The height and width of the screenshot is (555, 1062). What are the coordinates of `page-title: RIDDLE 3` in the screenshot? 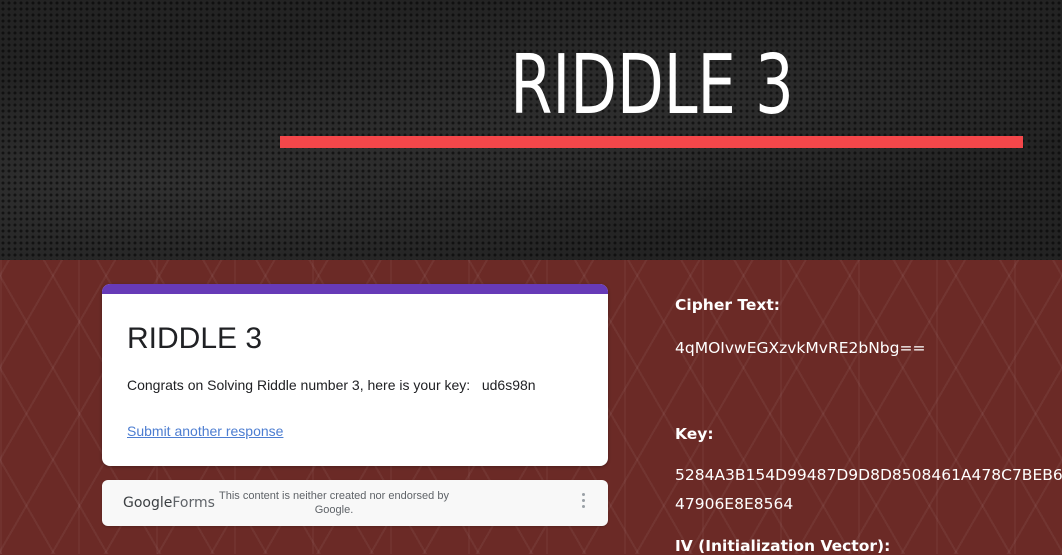 It's located at (652, 85).